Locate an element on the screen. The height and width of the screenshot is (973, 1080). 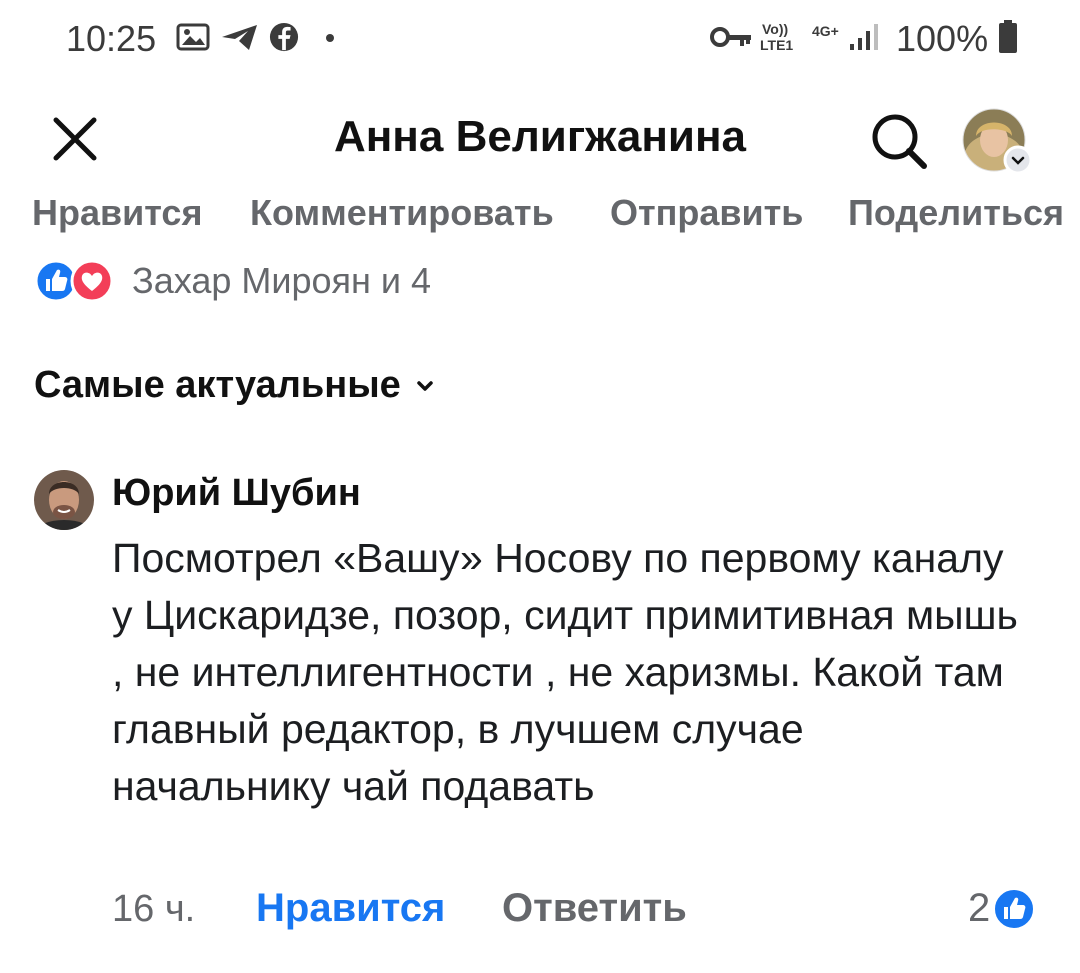
comment-author-avatar is located at coordinates (64, 500).